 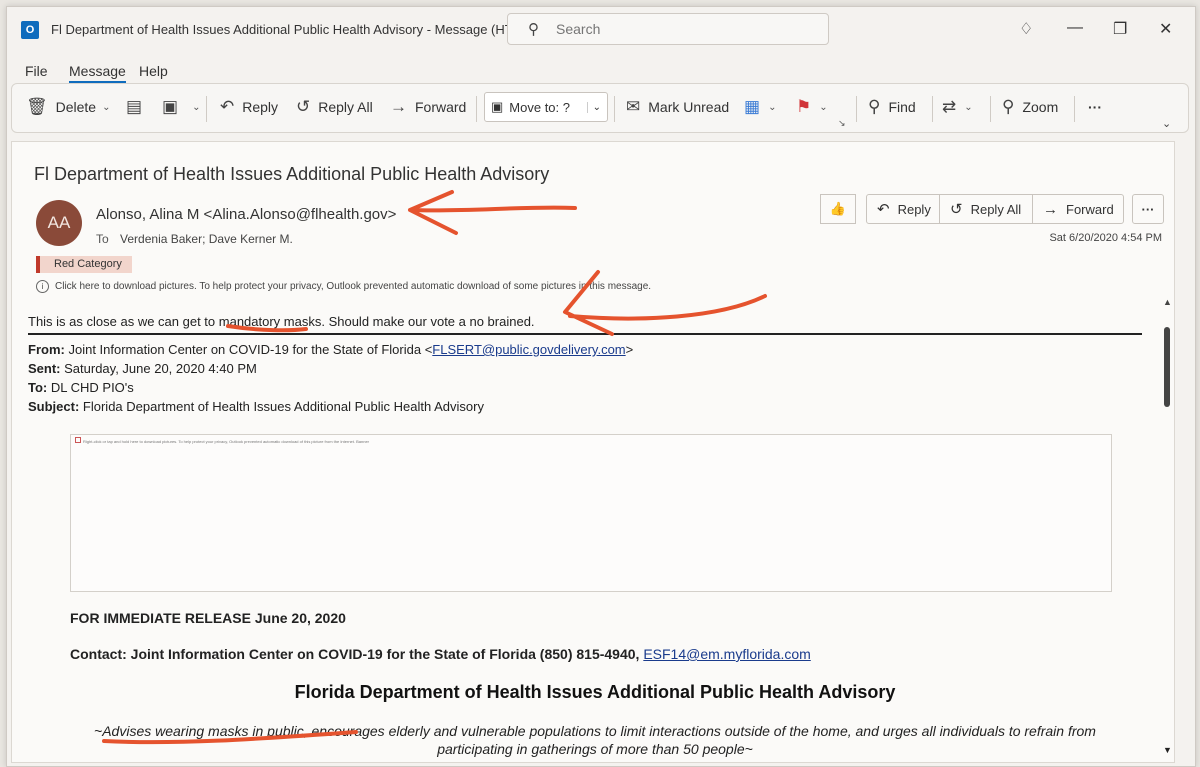 What do you see at coordinates (752, 106) in the screenshot?
I see `categorize-icon: ▦` at bounding box center [752, 106].